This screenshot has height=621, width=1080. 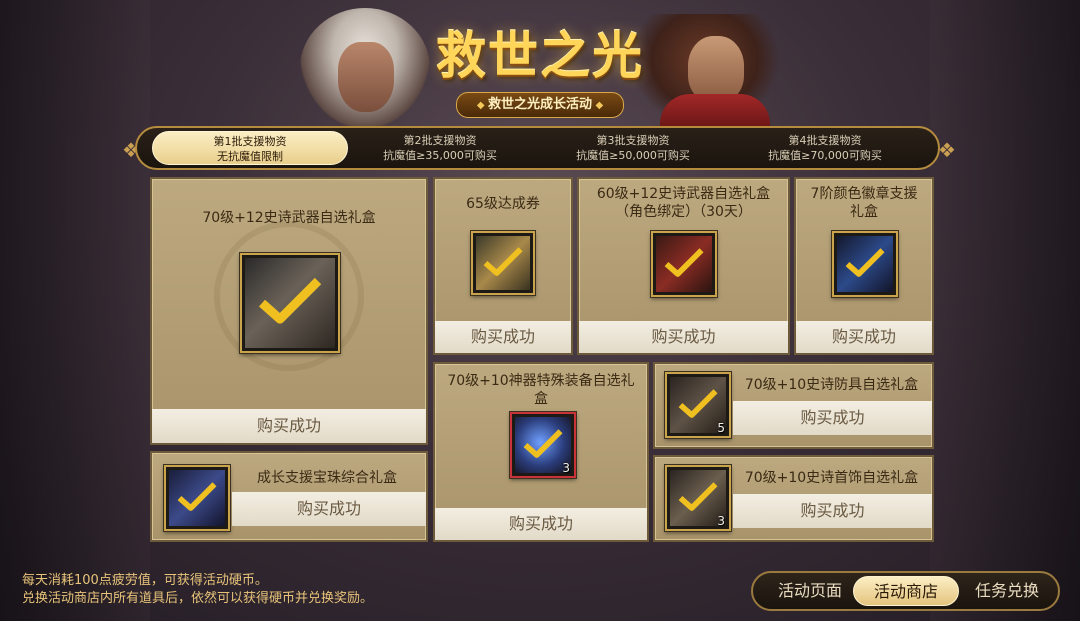 What do you see at coordinates (698, 405) in the screenshot?
I see `armor-box-icon: 5` at bounding box center [698, 405].